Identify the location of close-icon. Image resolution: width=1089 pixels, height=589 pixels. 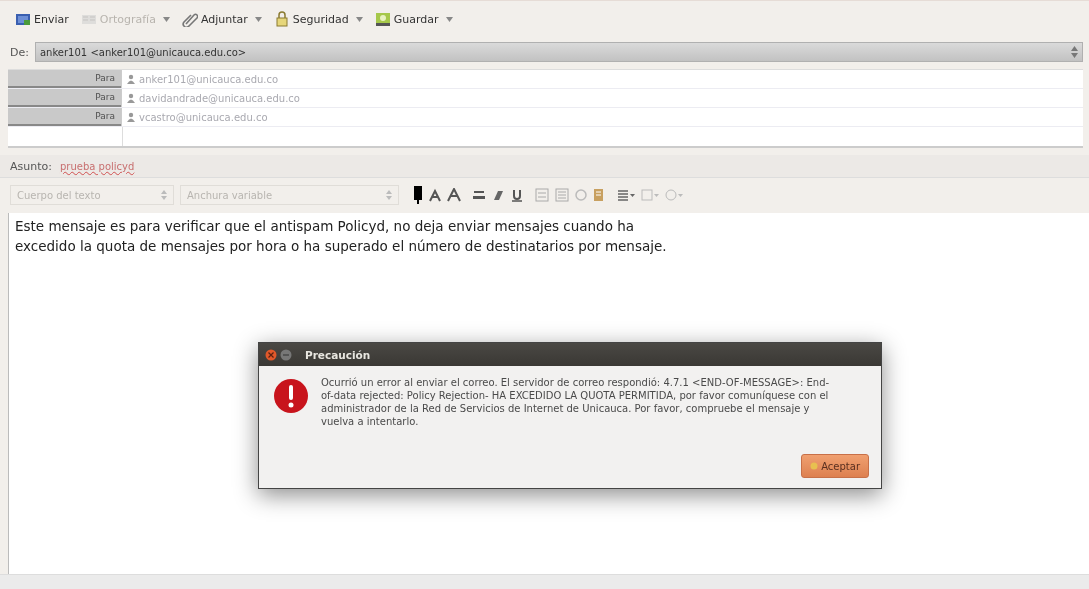
(271, 354).